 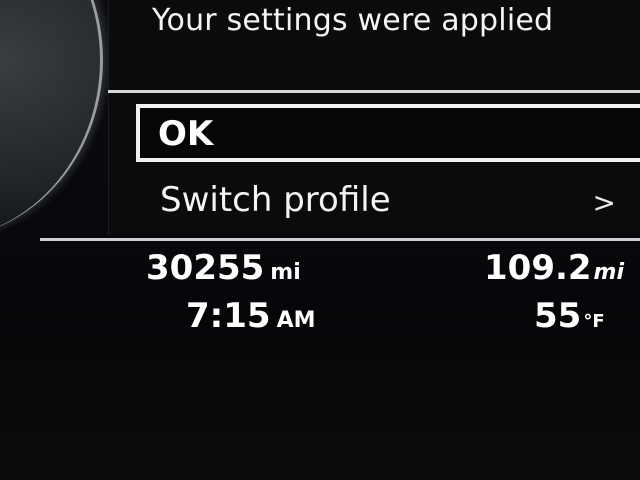 I want to click on status-divider, so click(x=340, y=239).